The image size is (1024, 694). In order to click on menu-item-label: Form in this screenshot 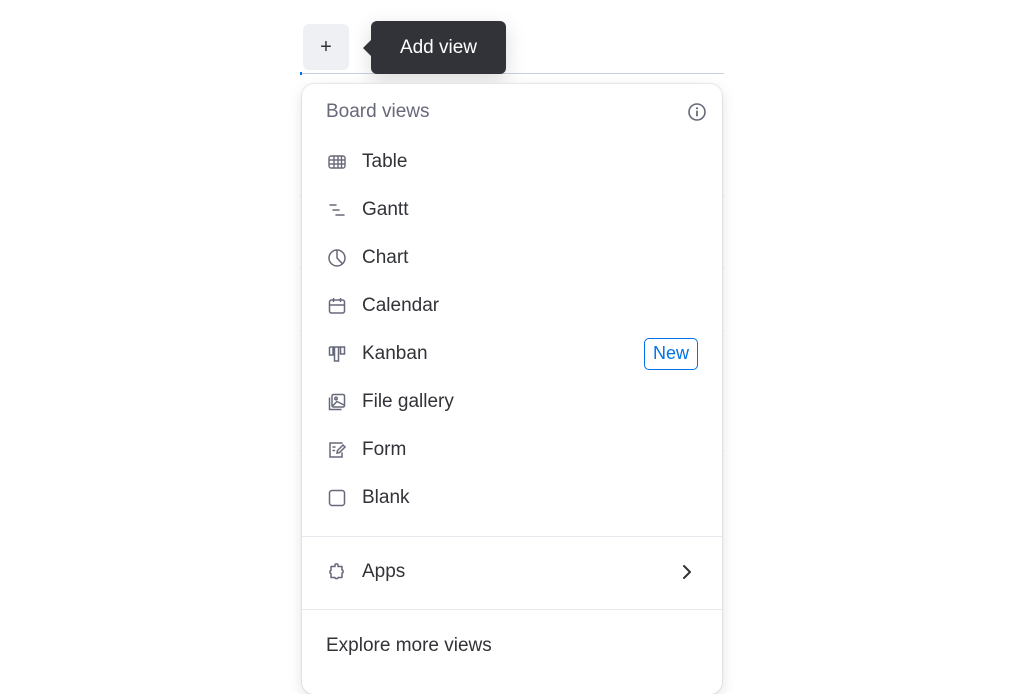, I will do `click(384, 449)`.